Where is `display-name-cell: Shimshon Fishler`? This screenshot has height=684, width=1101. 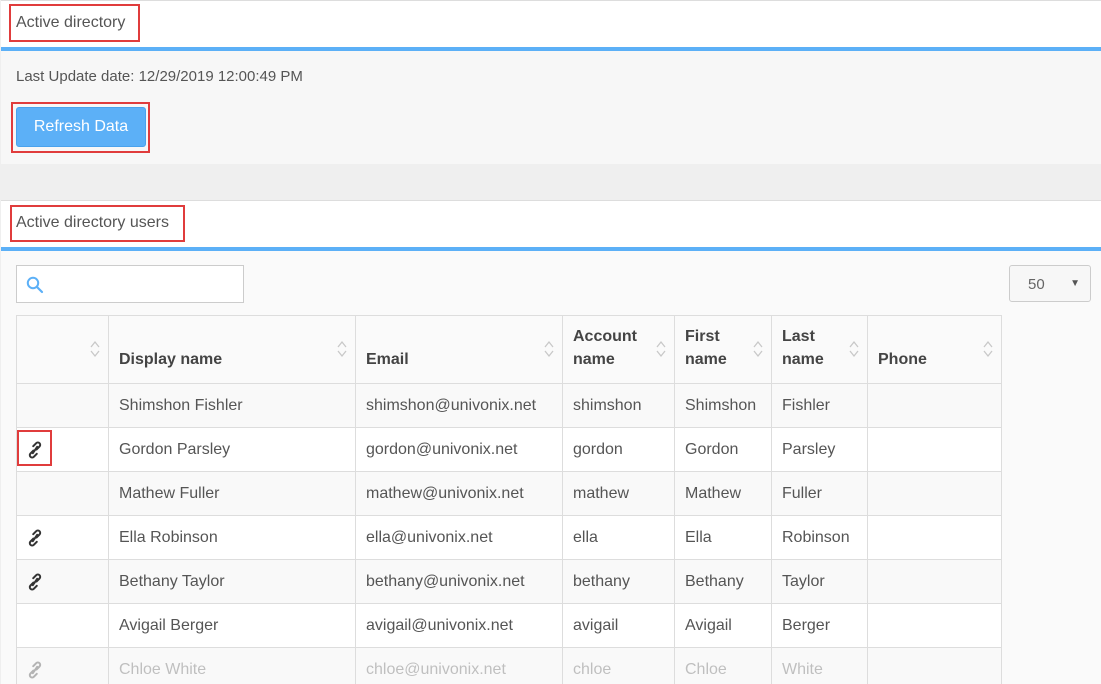 display-name-cell: Shimshon Fishler is located at coordinates (232, 405).